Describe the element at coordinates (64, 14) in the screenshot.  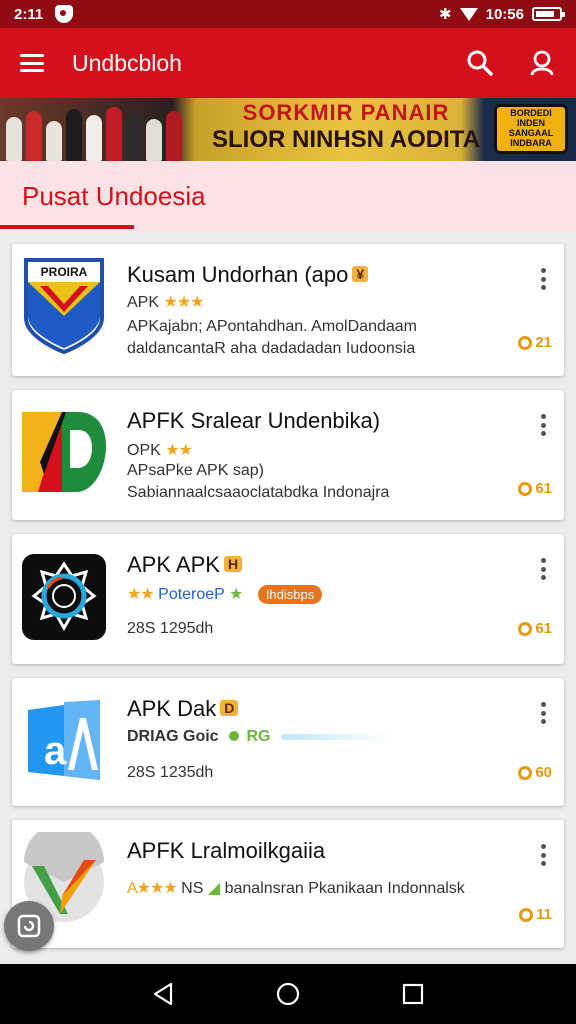
I see `shield-icon` at that location.